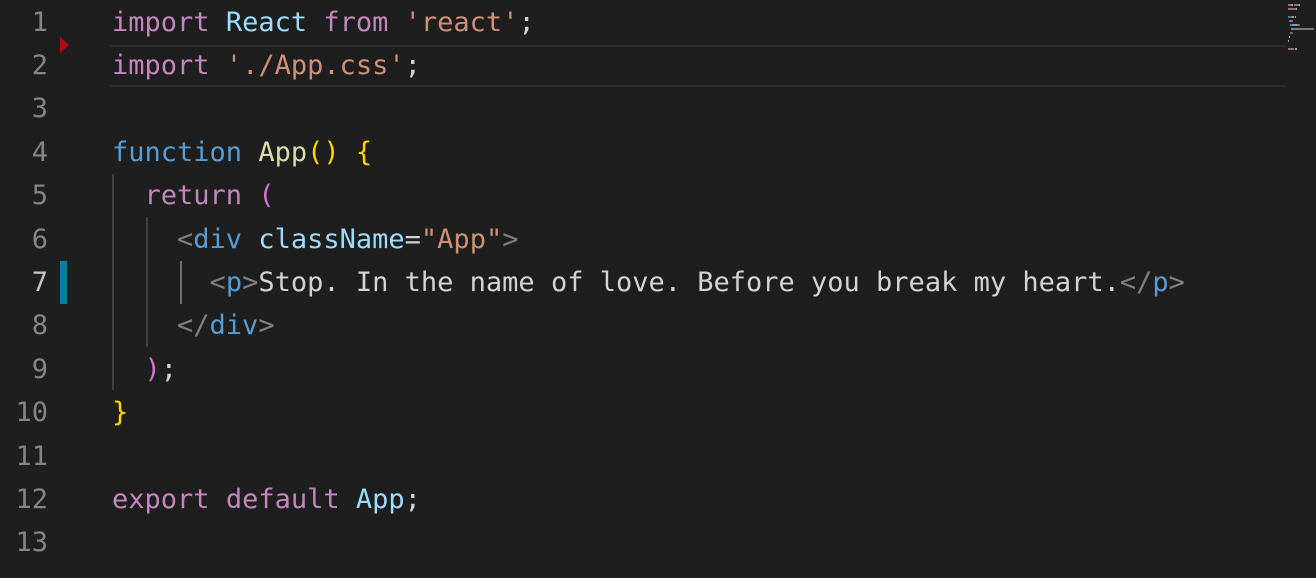  Describe the element at coordinates (64, 45) in the screenshot. I see `breakpoint-icon` at that location.